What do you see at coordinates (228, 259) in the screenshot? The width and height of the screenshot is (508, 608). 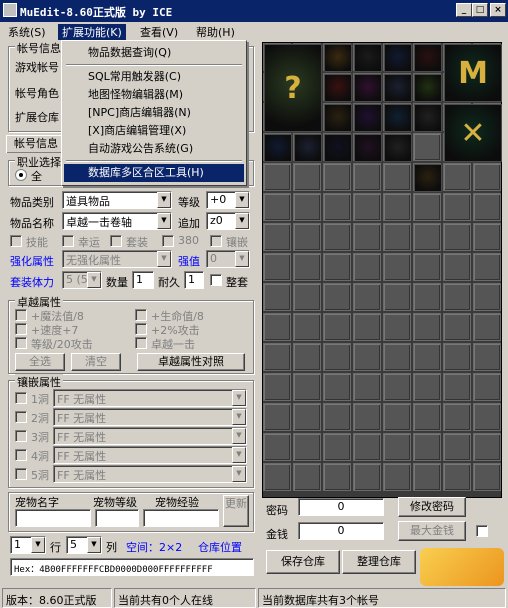 I see `enhance-value-select: 0 ▼` at bounding box center [228, 259].